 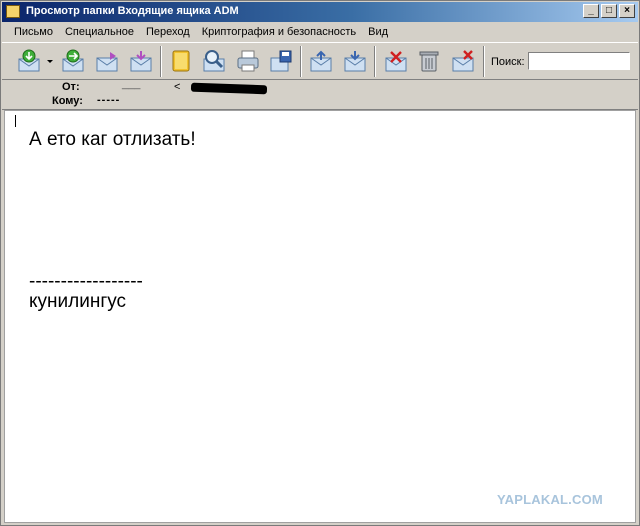 What do you see at coordinates (396, 61) in the screenshot?
I see `delete-mail-icon` at bounding box center [396, 61].